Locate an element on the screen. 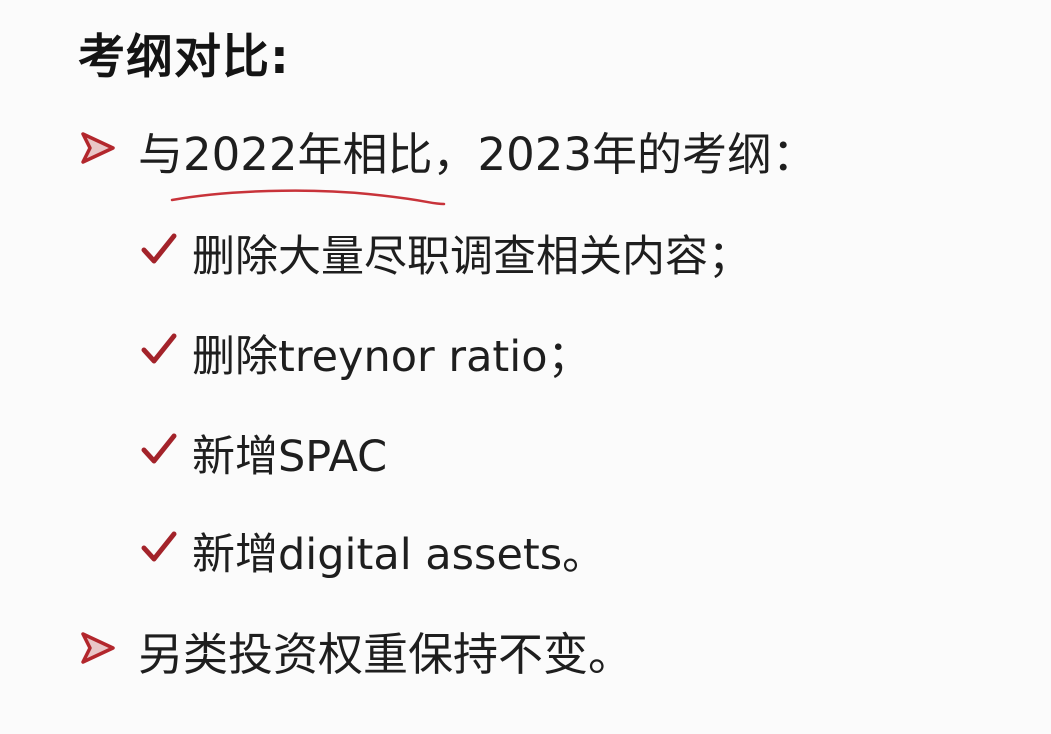 The width and height of the screenshot is (1051, 734). subpoint-item: 删除大量尽职调查相关内容； is located at coordinates (520, 252).